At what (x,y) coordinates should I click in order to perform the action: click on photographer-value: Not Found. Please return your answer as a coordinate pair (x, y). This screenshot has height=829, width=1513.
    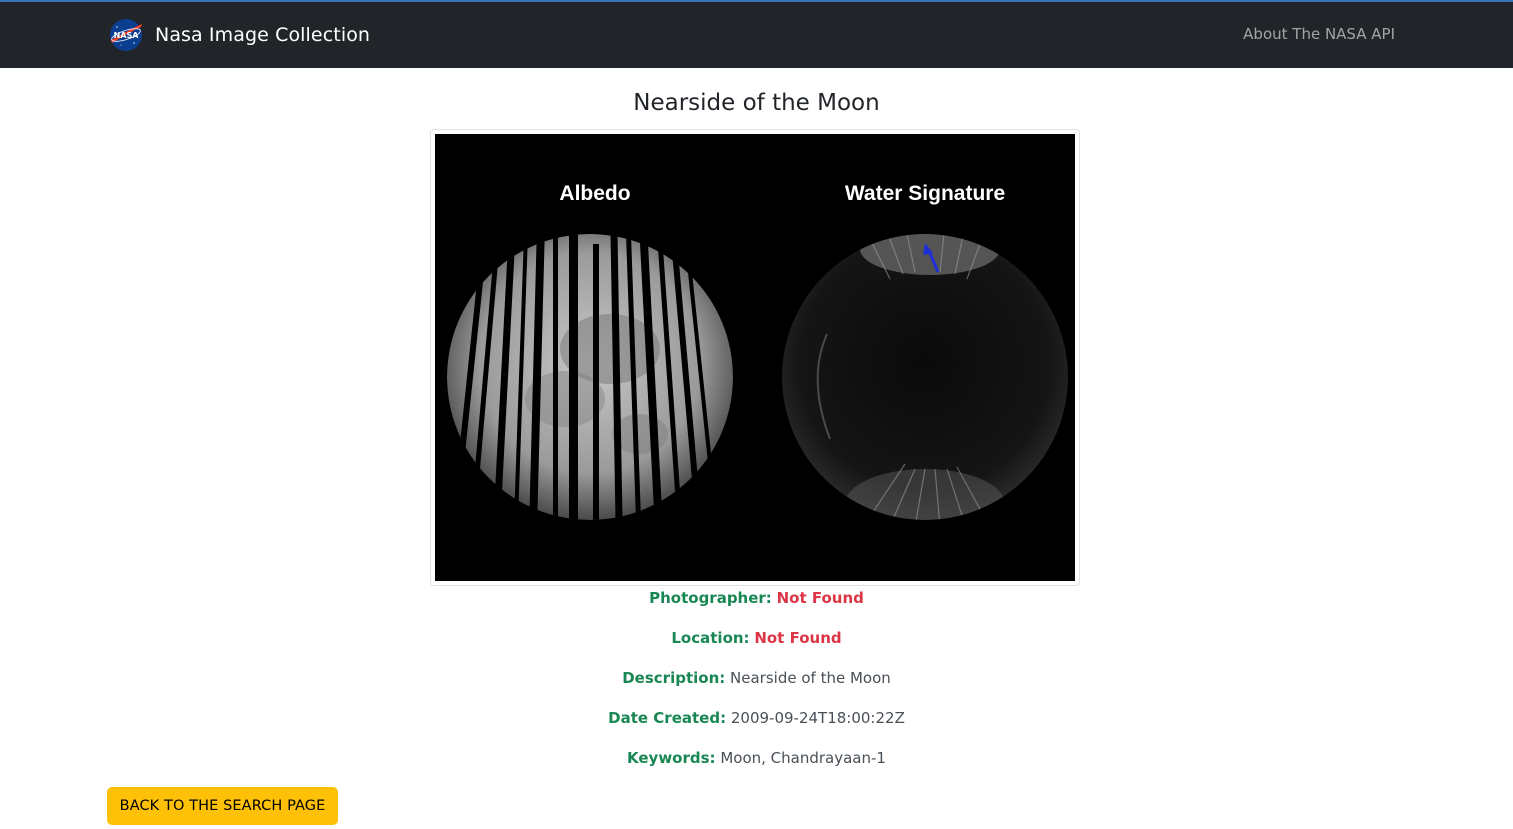
    Looking at the image, I should click on (820, 598).